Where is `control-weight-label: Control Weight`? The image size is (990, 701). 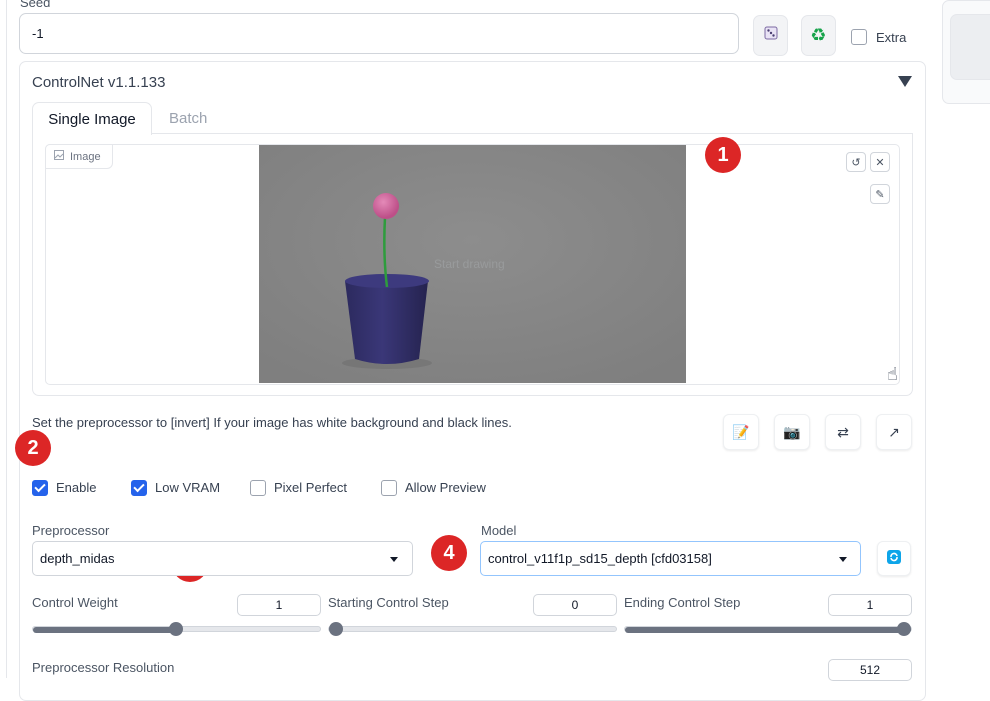
control-weight-label: Control Weight is located at coordinates (75, 602).